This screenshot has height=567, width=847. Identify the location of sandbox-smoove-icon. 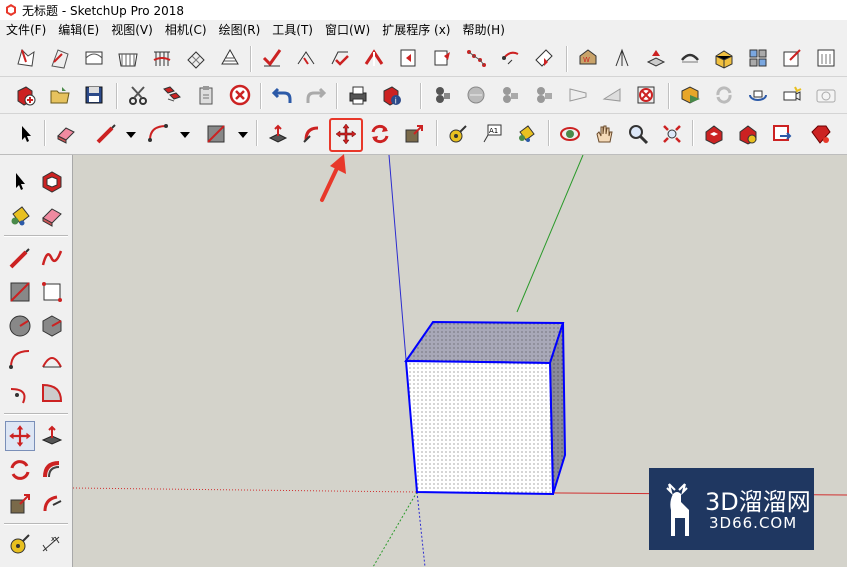
(94, 58).